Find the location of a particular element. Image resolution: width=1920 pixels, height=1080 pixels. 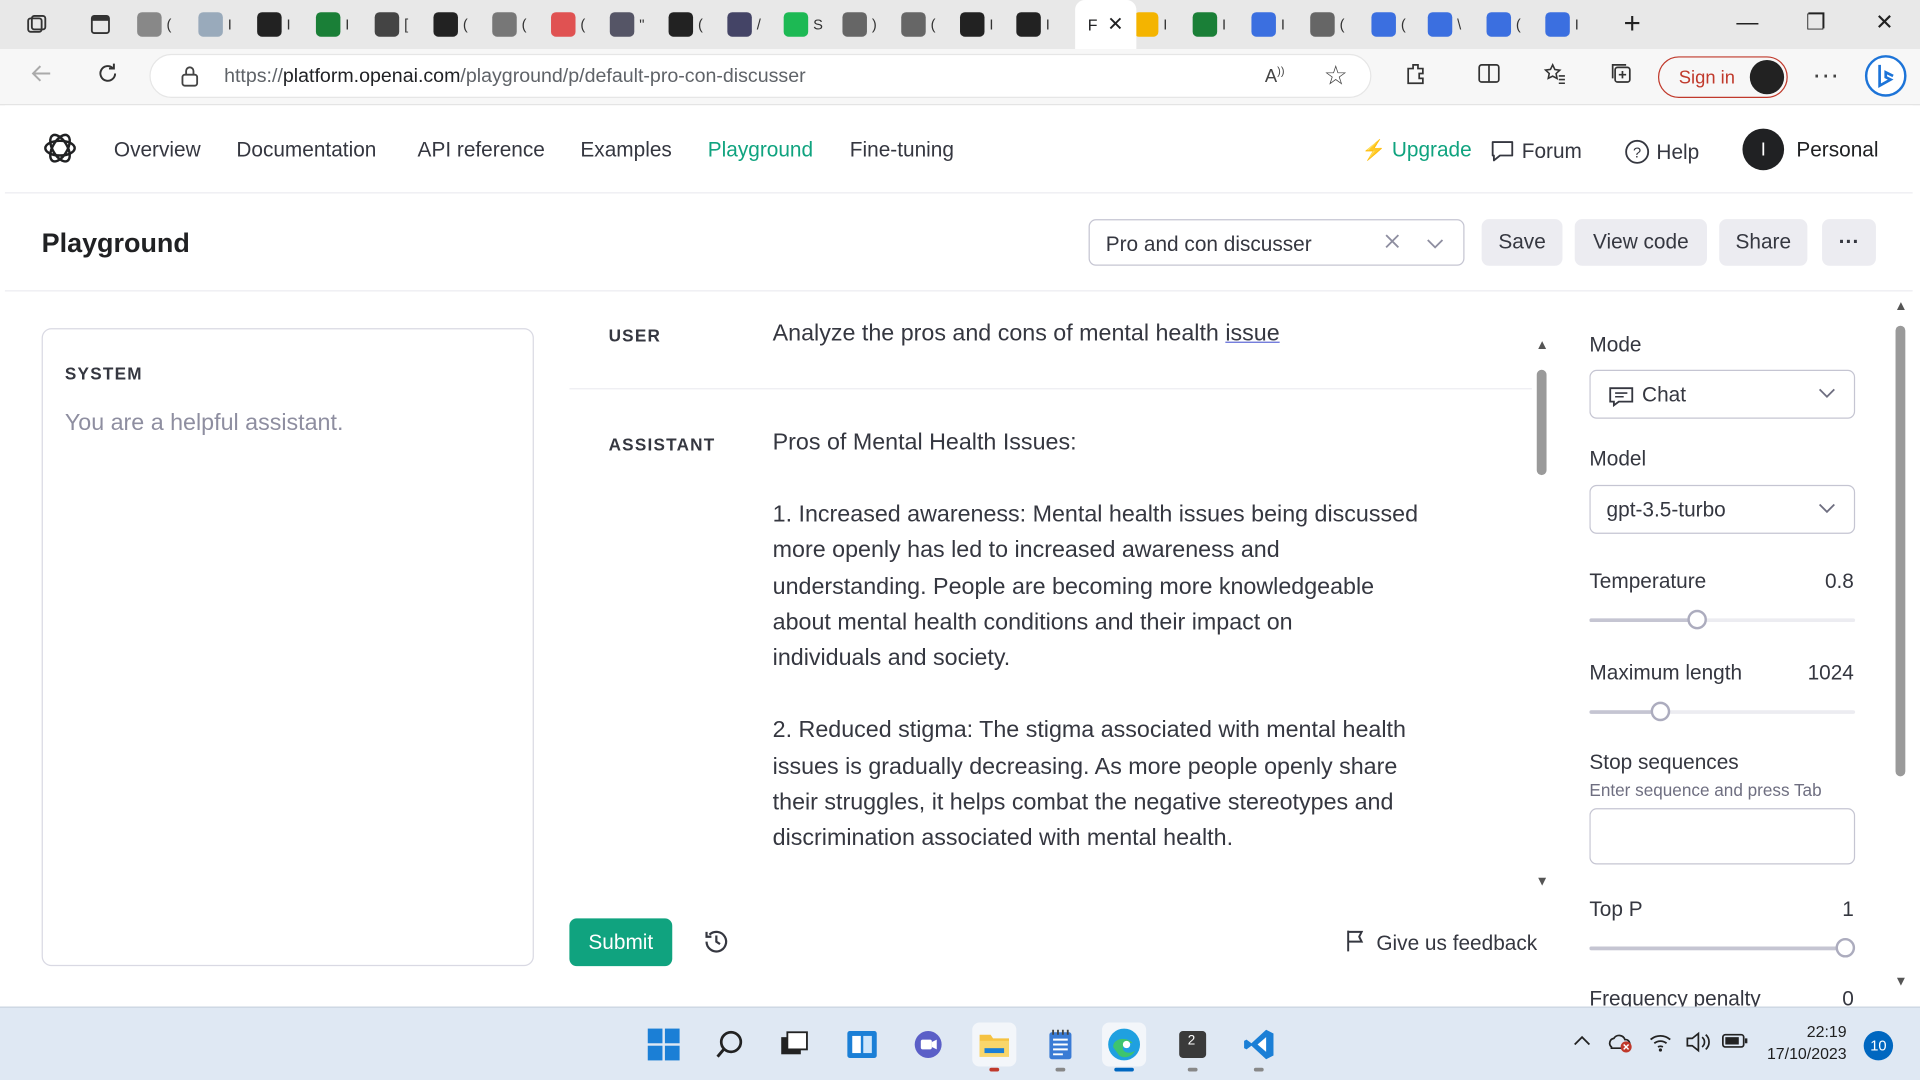

volume-icon is located at coordinates (1698, 1045).